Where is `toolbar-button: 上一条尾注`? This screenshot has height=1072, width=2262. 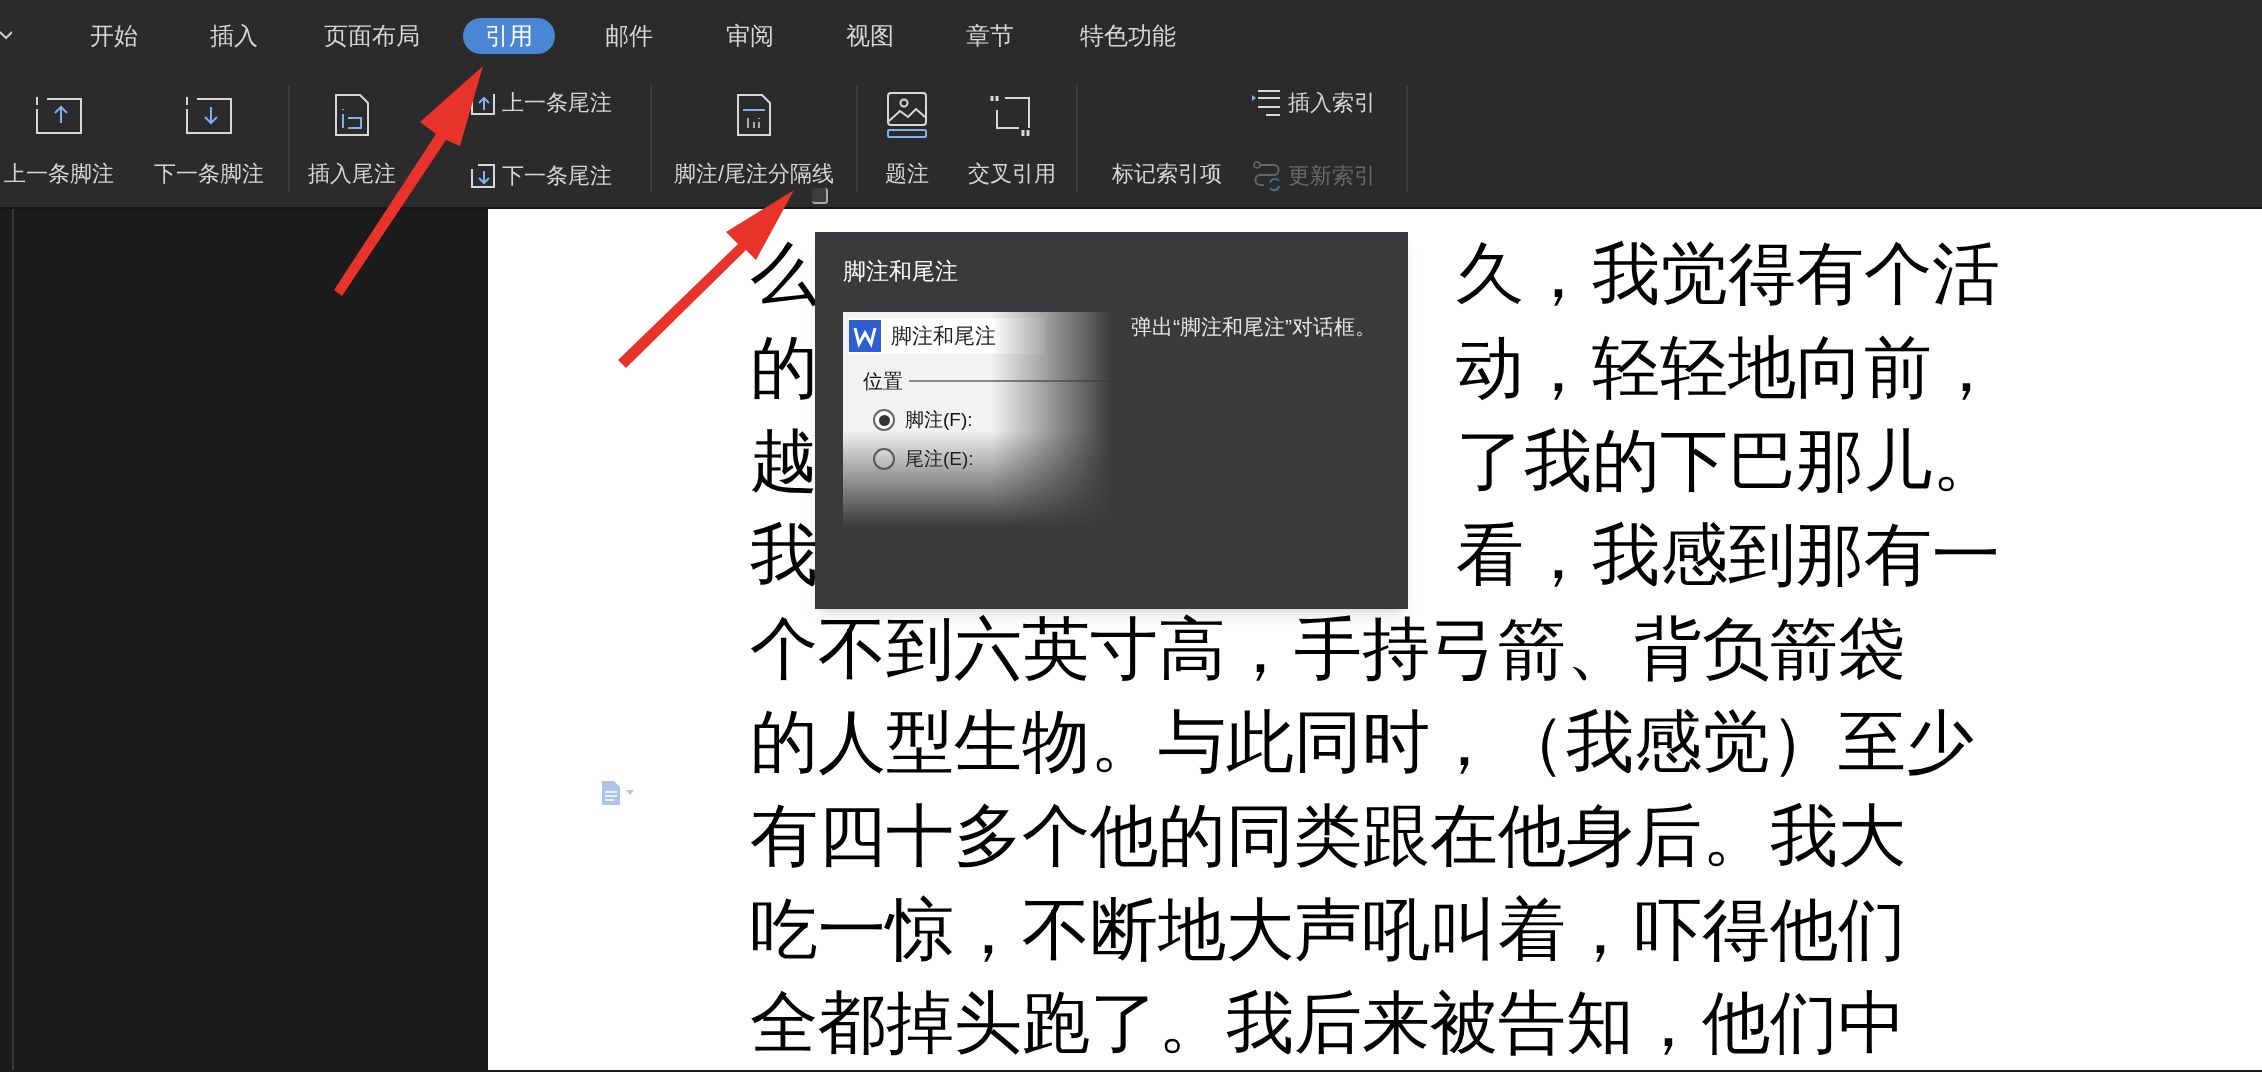 toolbar-button: 上一条尾注 is located at coordinates (558, 102).